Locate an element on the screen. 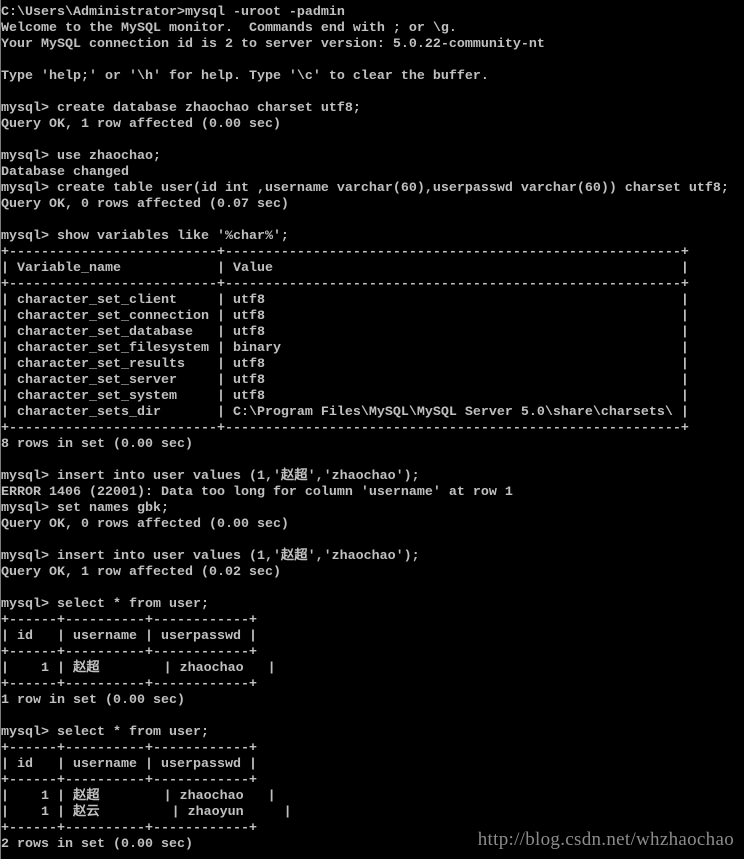 This screenshot has height=859, width=744. console-output-line: Query OK, 1 row affected (0.02 sec) is located at coordinates (141, 572).